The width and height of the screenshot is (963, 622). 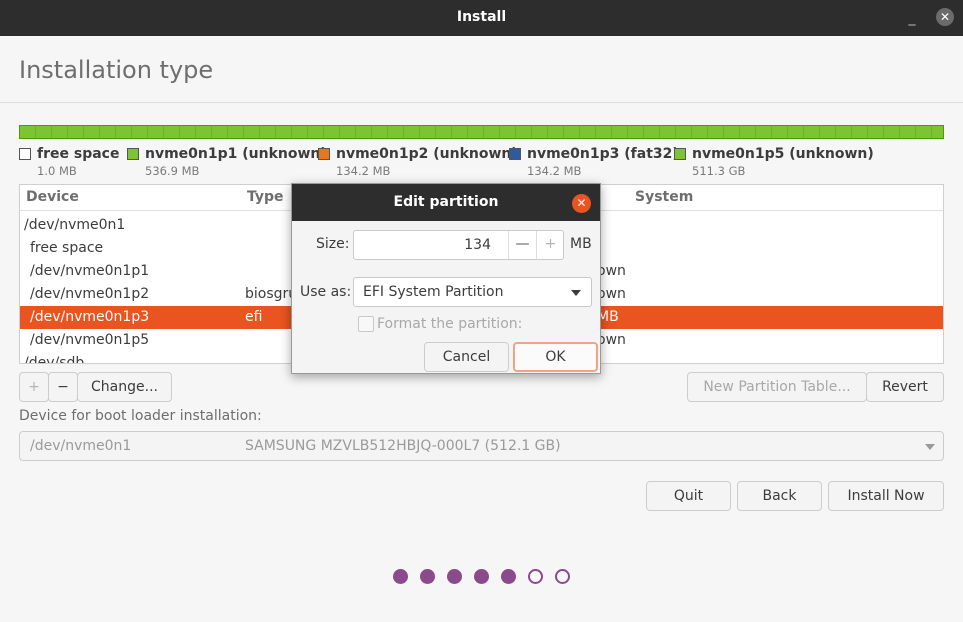 What do you see at coordinates (67, 248) in the screenshot?
I see `row-device: free space` at bounding box center [67, 248].